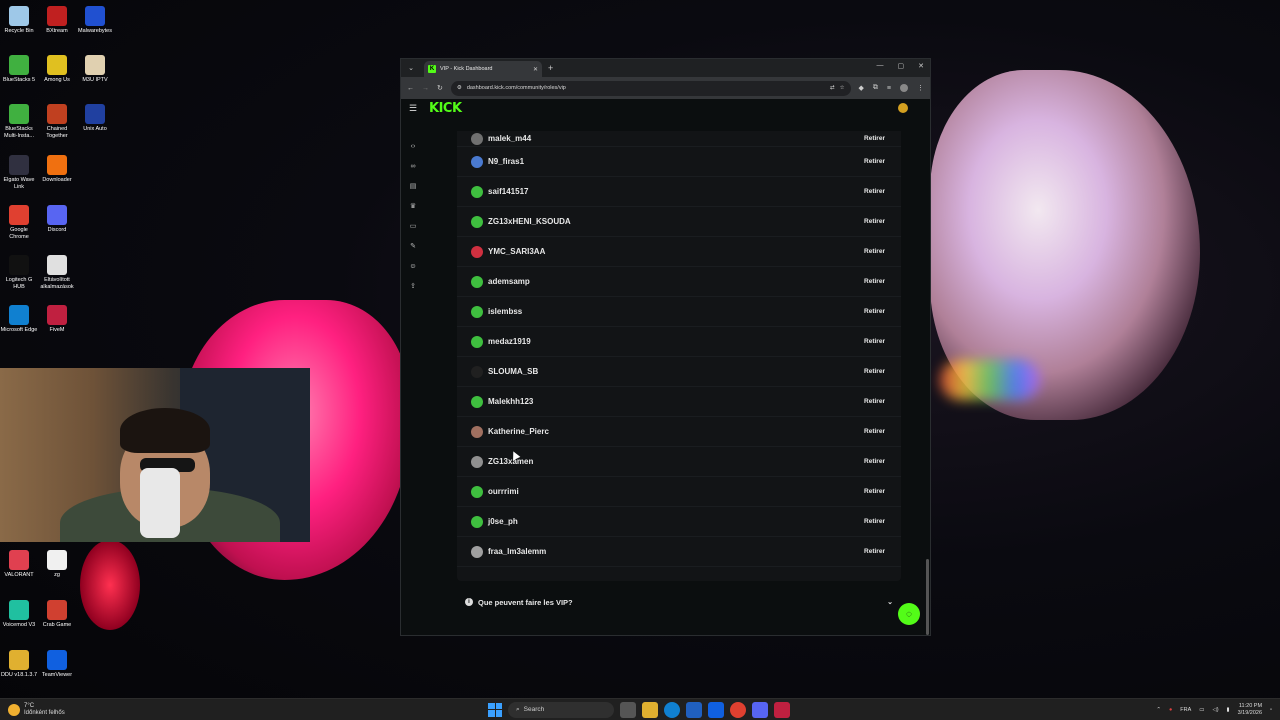 This screenshot has width=1280, height=720. What do you see at coordinates (19, 614) in the screenshot?
I see `desktop-icon: Voicemod V3` at bounding box center [19, 614].